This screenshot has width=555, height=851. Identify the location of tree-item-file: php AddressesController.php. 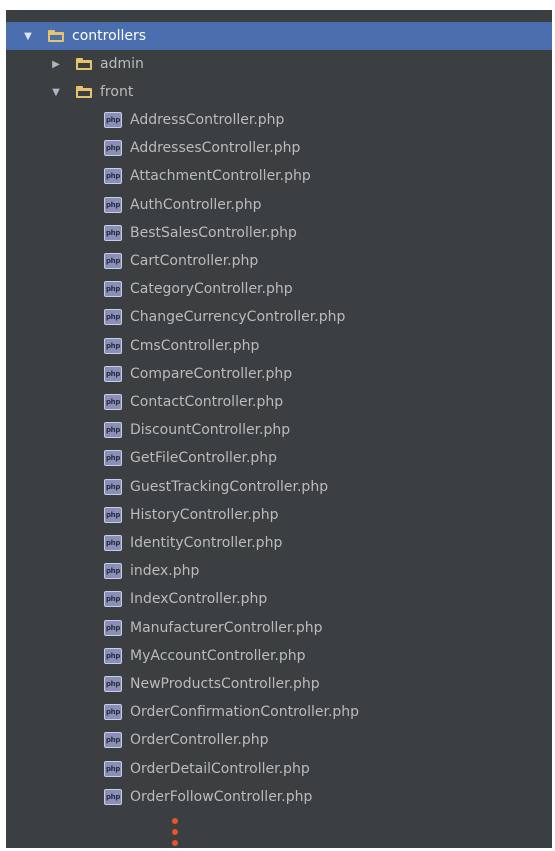
(279, 148).